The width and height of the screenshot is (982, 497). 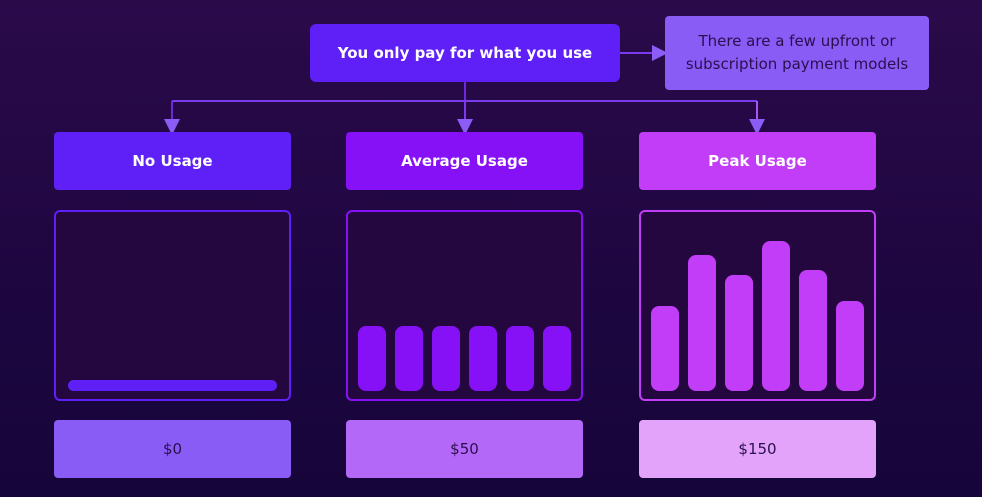 I want to click on no-usage-header: No Usage, so click(x=172, y=161).